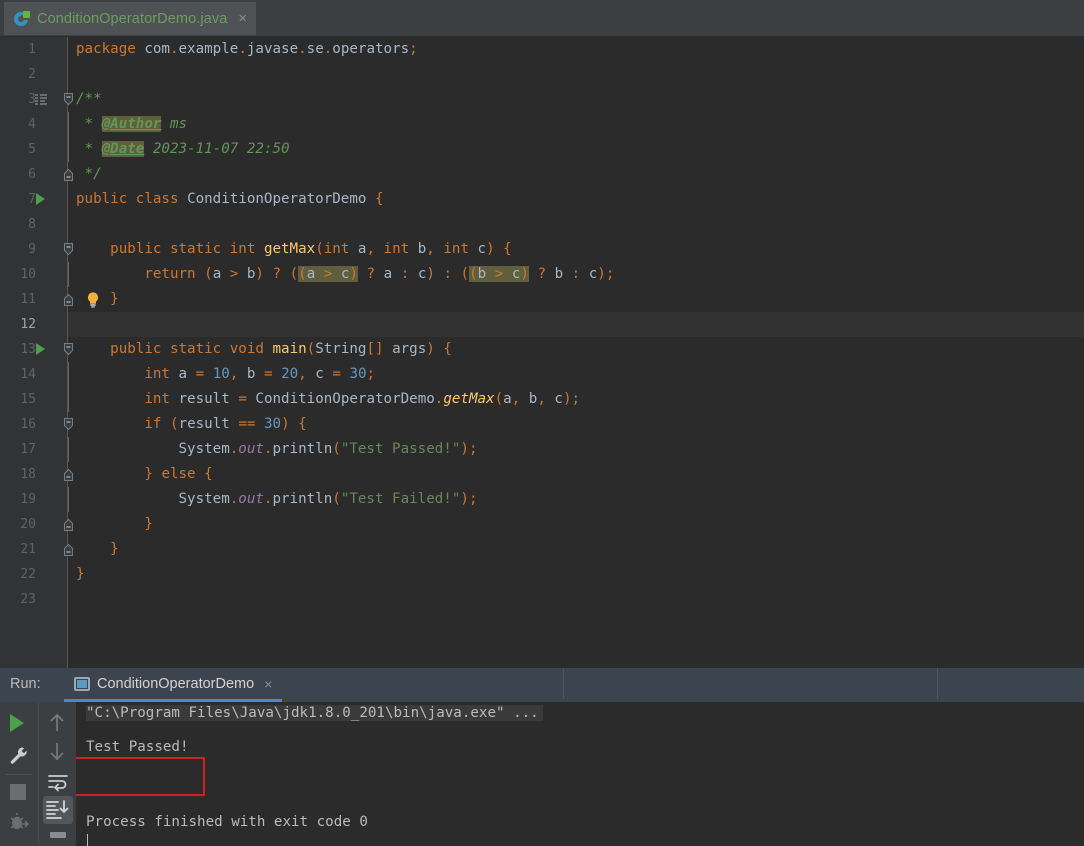 Image resolution: width=1084 pixels, height=846 pixels. Describe the element at coordinates (542, 99) in the screenshot. I see `code-line: 3 /**` at that location.